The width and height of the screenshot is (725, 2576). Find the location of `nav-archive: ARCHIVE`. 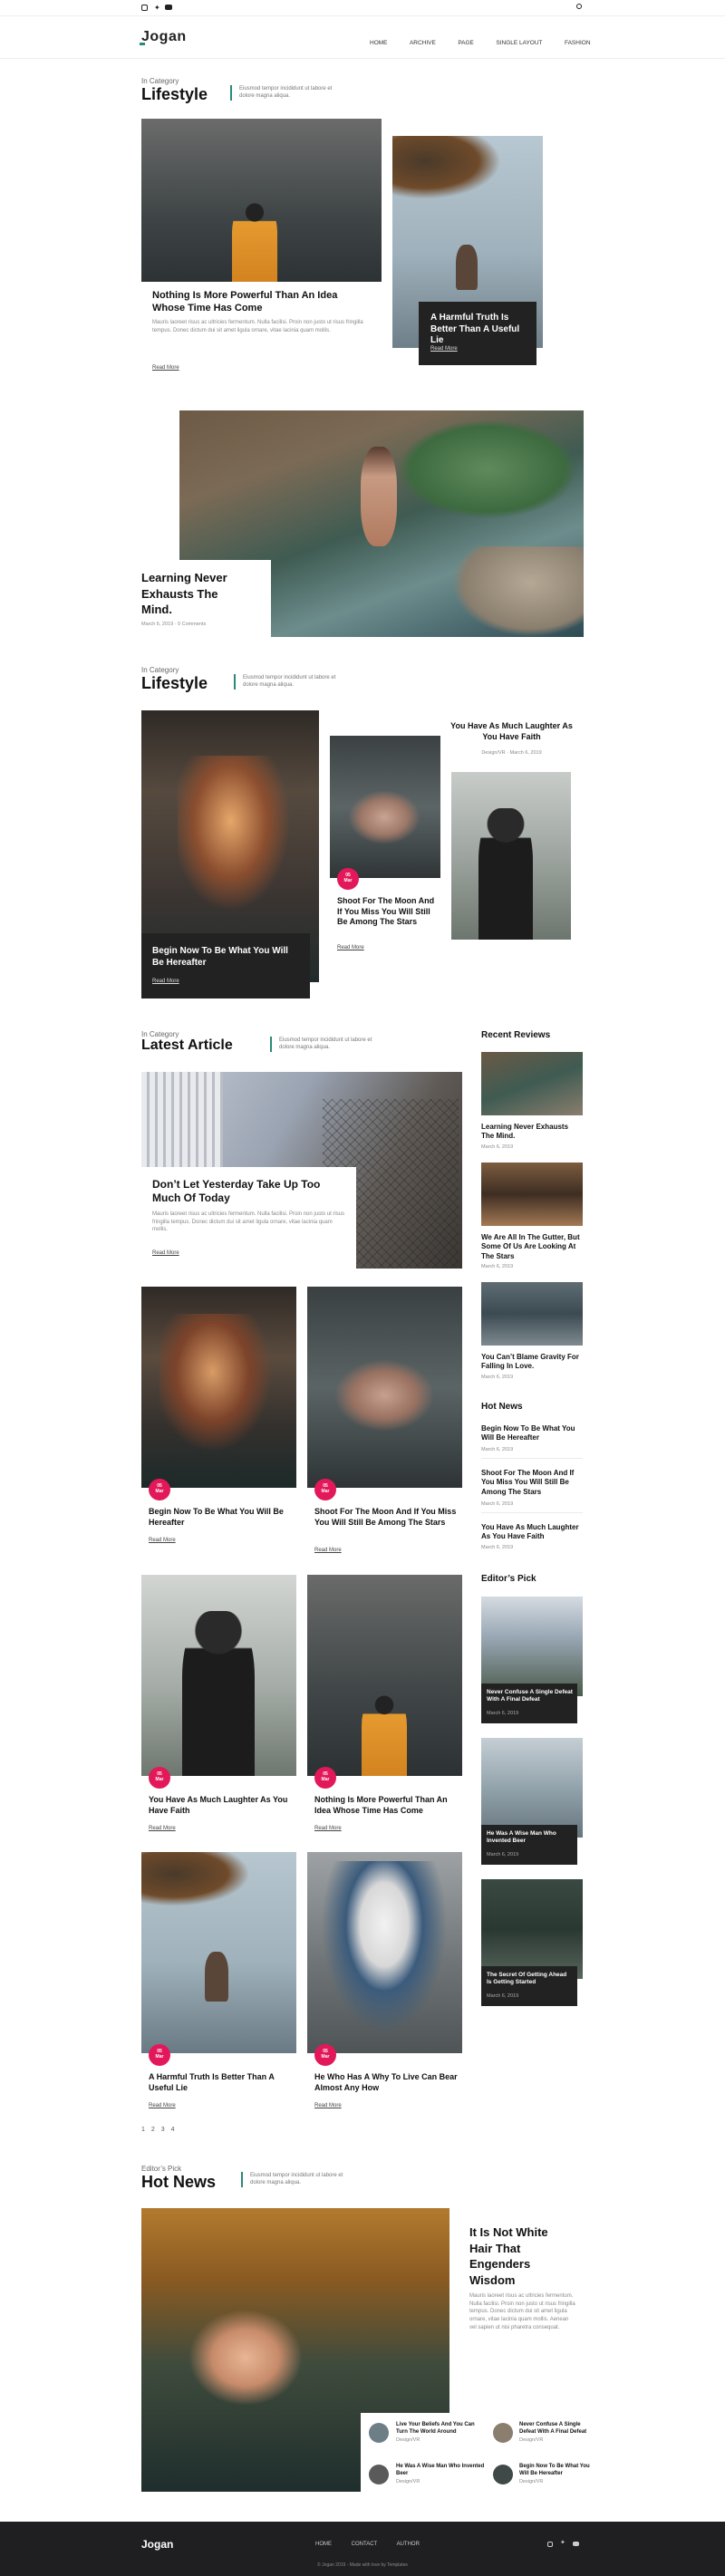

nav-archive: ARCHIVE is located at coordinates (423, 43).